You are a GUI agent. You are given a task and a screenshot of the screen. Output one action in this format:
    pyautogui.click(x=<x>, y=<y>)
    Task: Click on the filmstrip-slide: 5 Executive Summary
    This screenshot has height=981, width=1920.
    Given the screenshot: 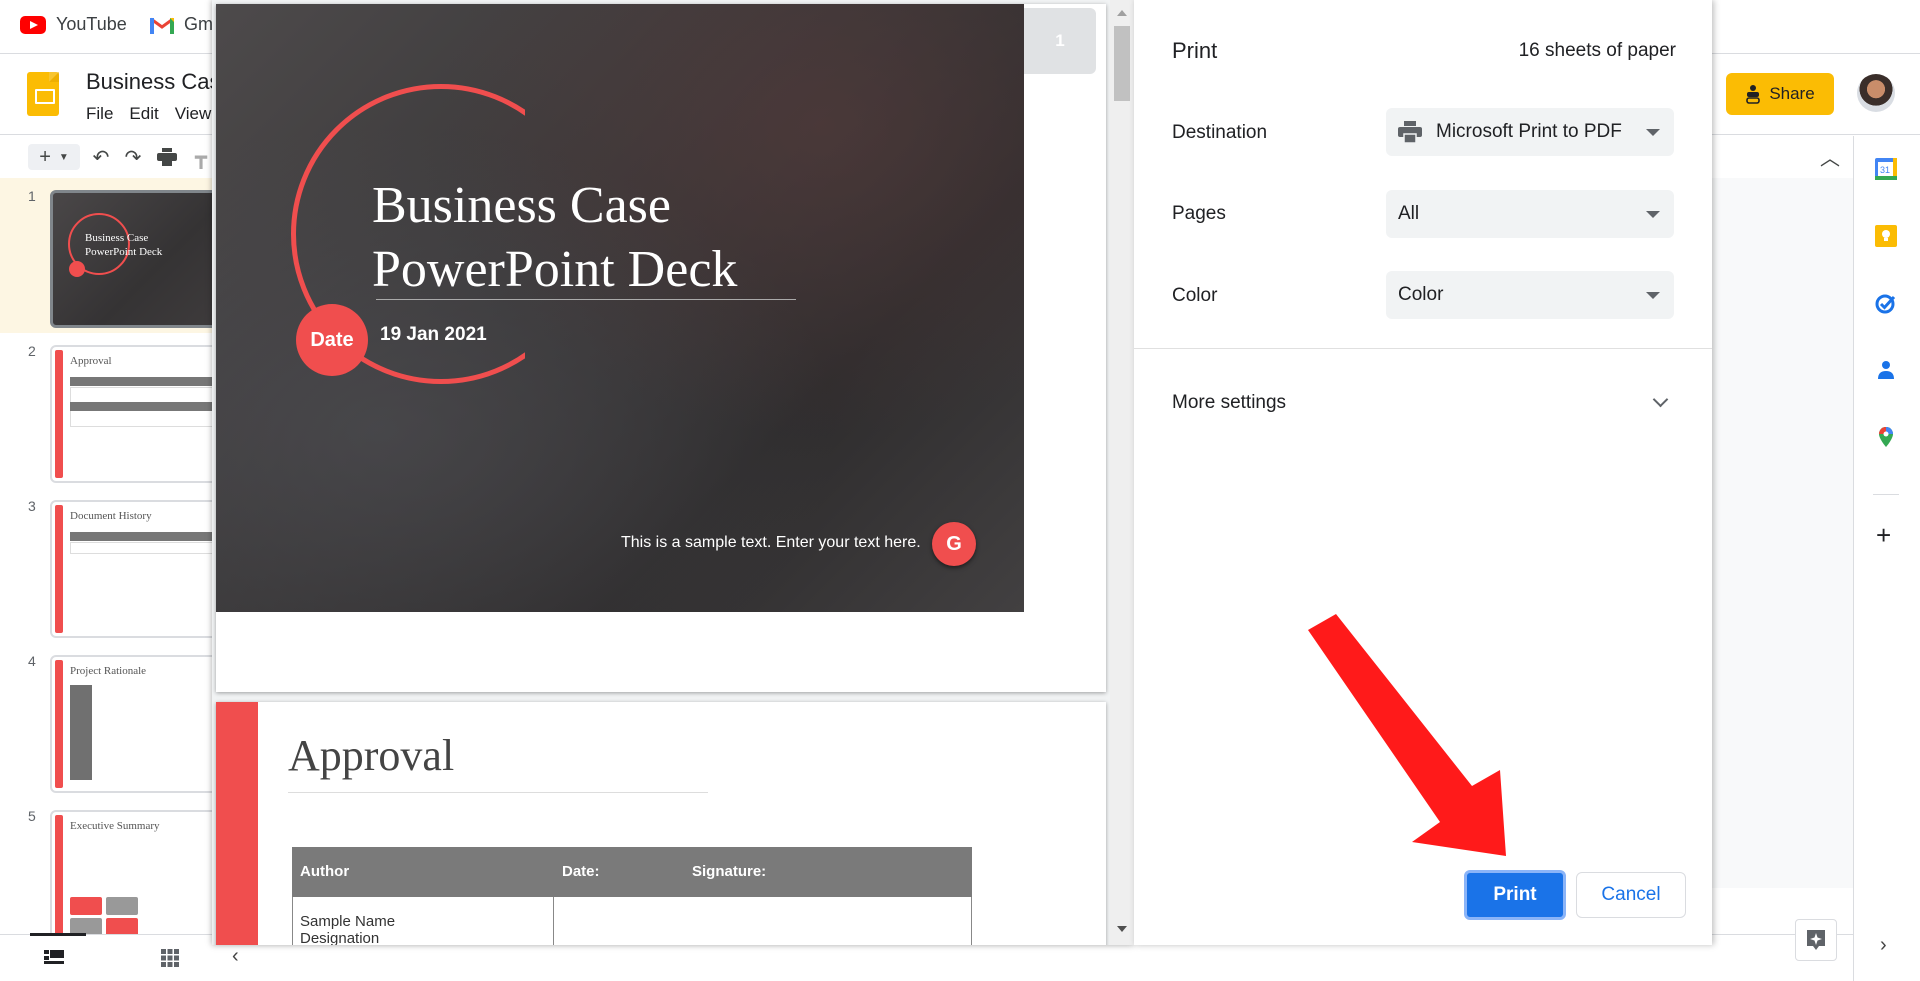 What is the action you would take?
    pyautogui.click(x=107, y=866)
    